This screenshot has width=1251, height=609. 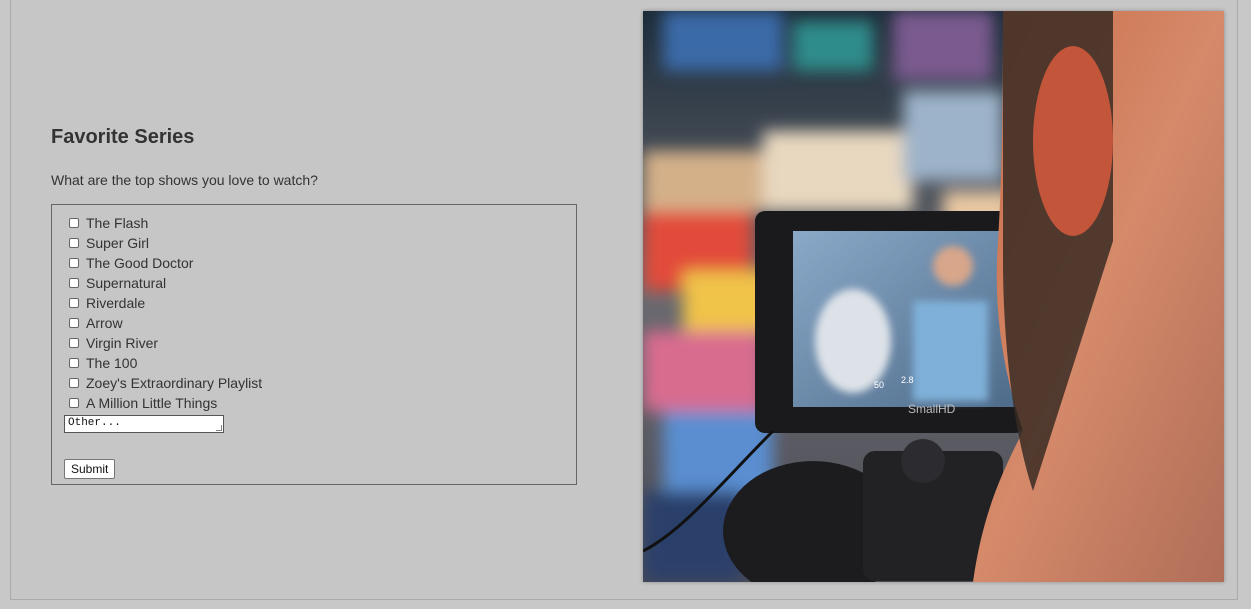 What do you see at coordinates (322, 223) in the screenshot?
I see `option-the-flash: The Flash` at bounding box center [322, 223].